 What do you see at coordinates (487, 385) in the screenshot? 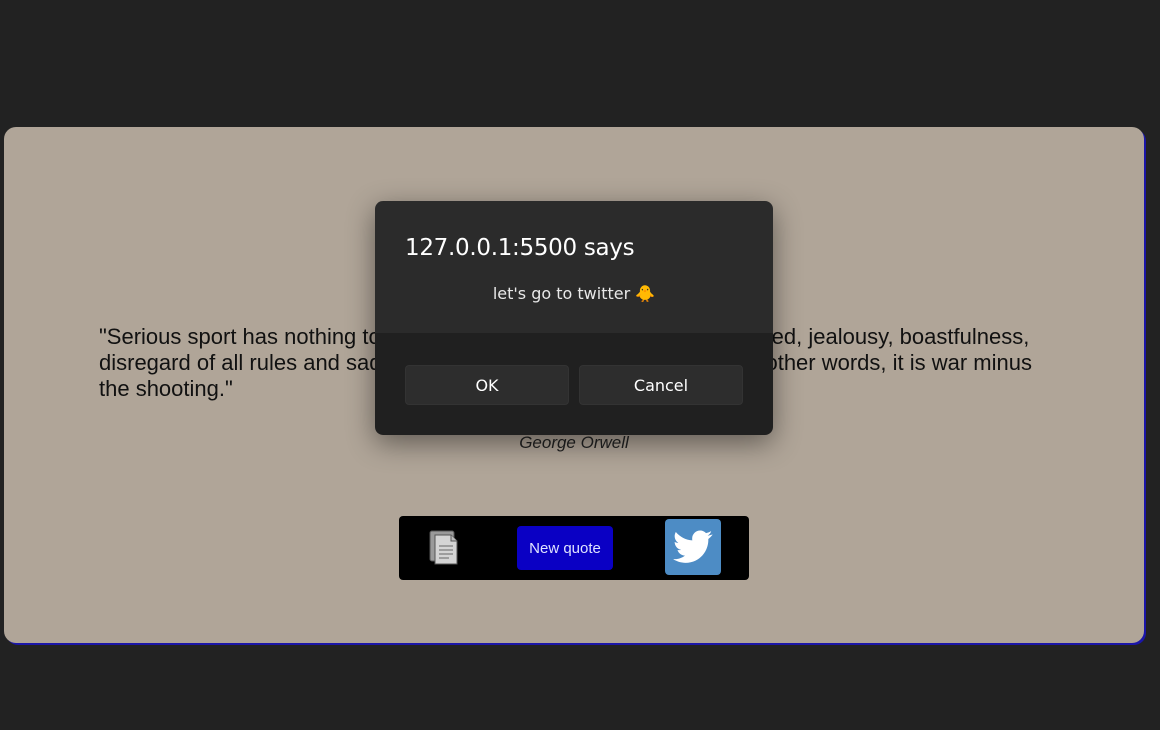
I see `ok-button: OK` at bounding box center [487, 385].